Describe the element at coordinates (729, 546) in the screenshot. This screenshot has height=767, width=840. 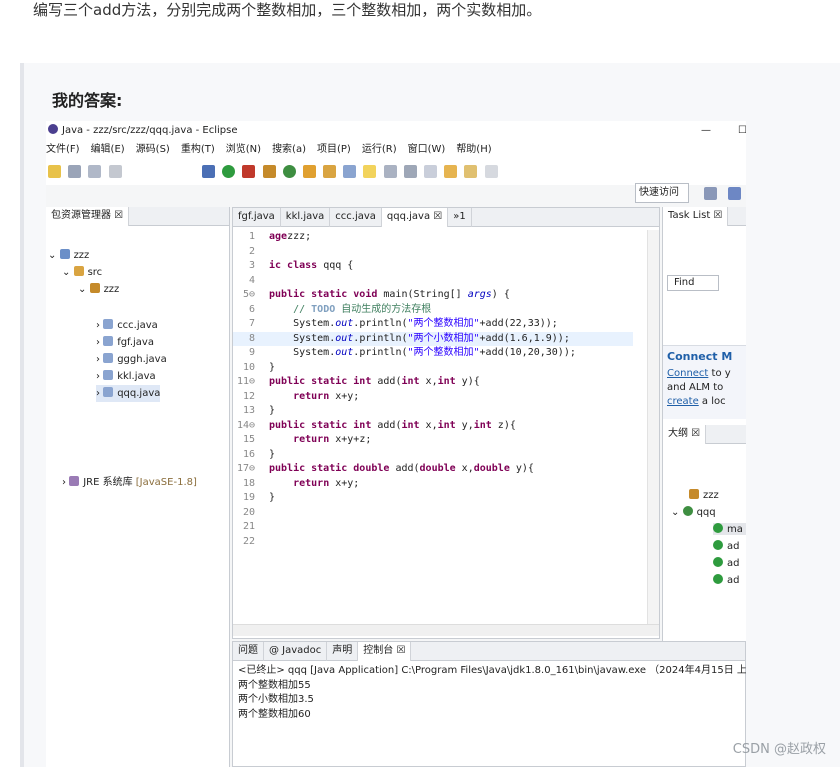
I see `outline-method-1: ad` at that location.